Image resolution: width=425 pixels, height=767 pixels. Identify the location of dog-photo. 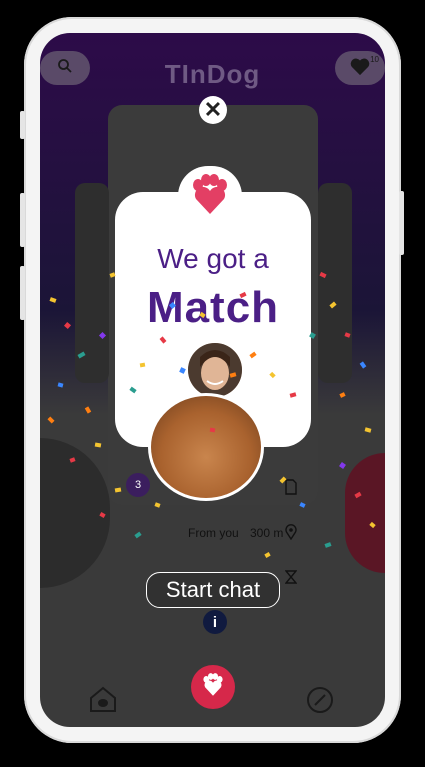
(206, 447).